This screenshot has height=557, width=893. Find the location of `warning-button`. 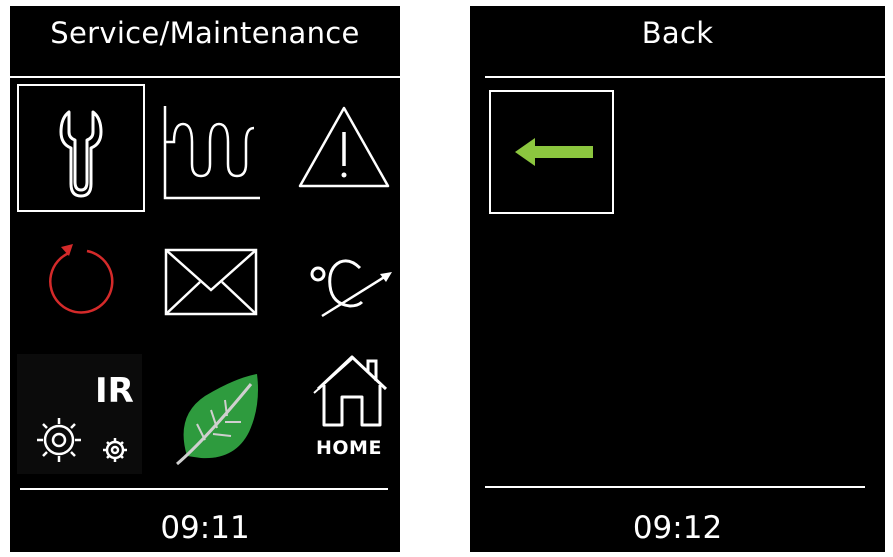

warning-button is located at coordinates (340, 146).